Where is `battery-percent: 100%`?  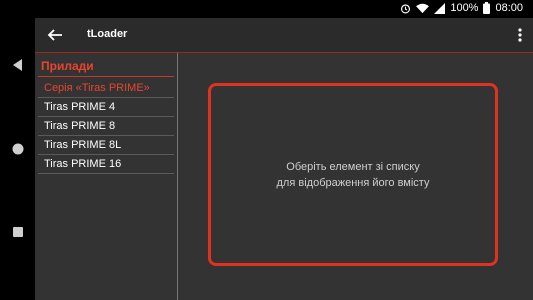
battery-percent: 100% is located at coordinates (464, 8).